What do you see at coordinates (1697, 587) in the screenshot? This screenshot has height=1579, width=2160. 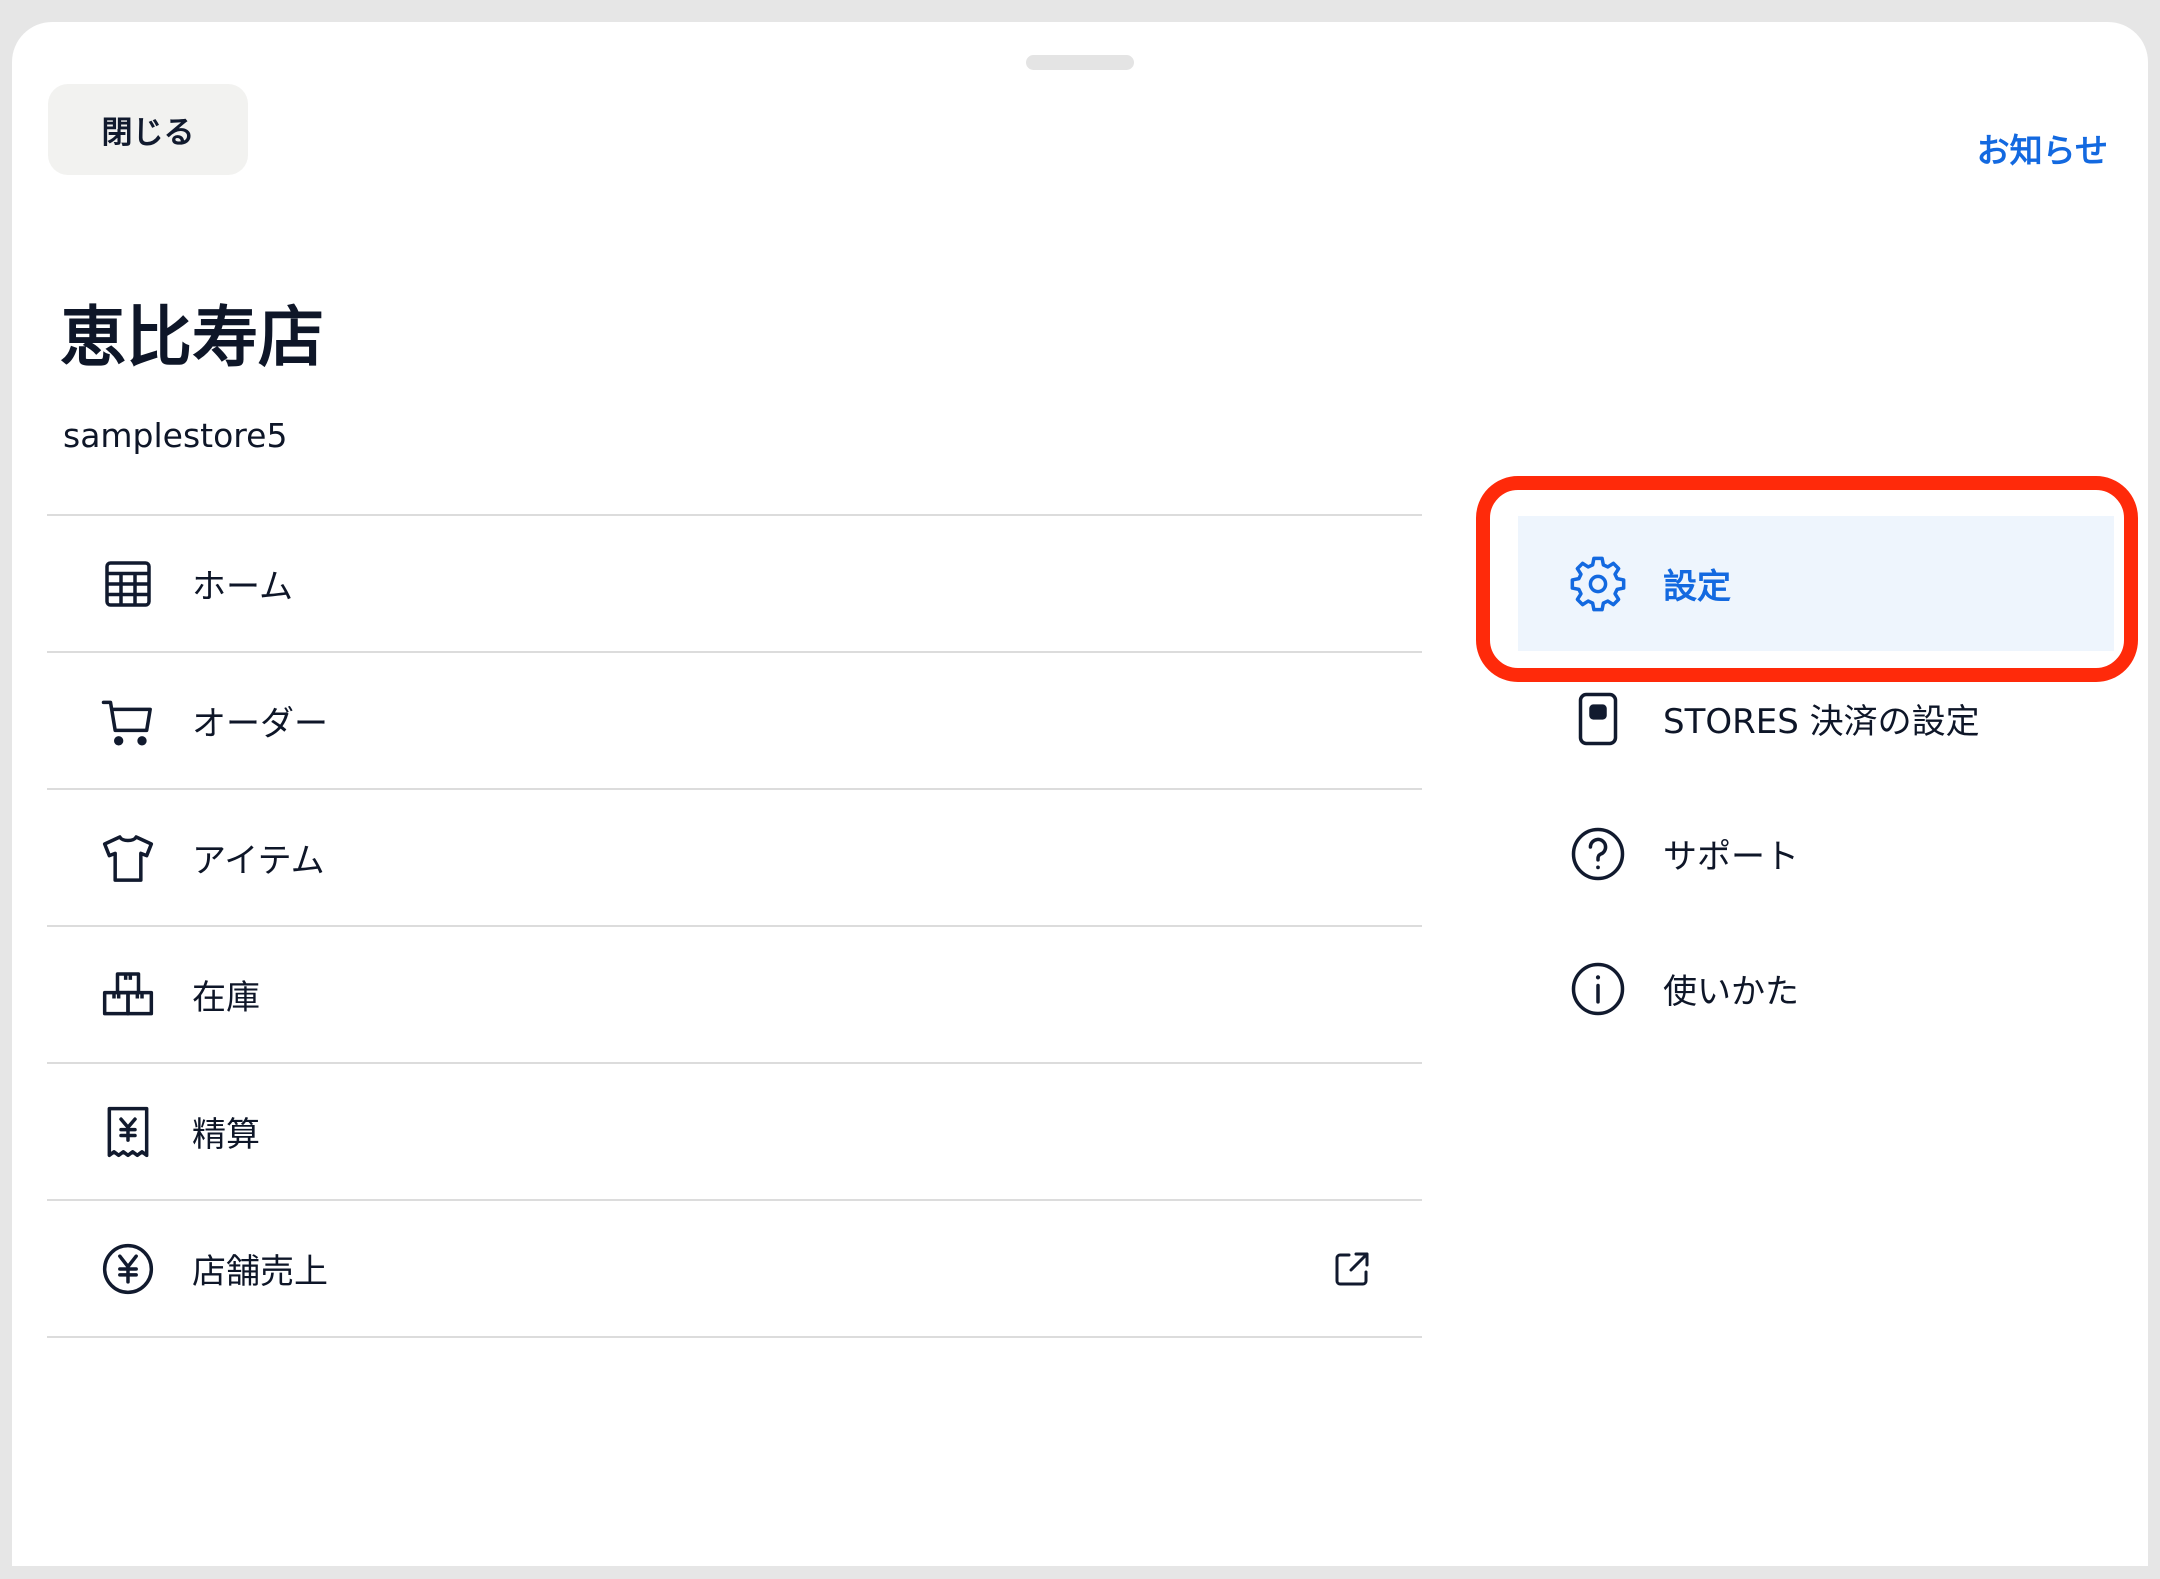 I see `side-item-label: 設定` at bounding box center [1697, 587].